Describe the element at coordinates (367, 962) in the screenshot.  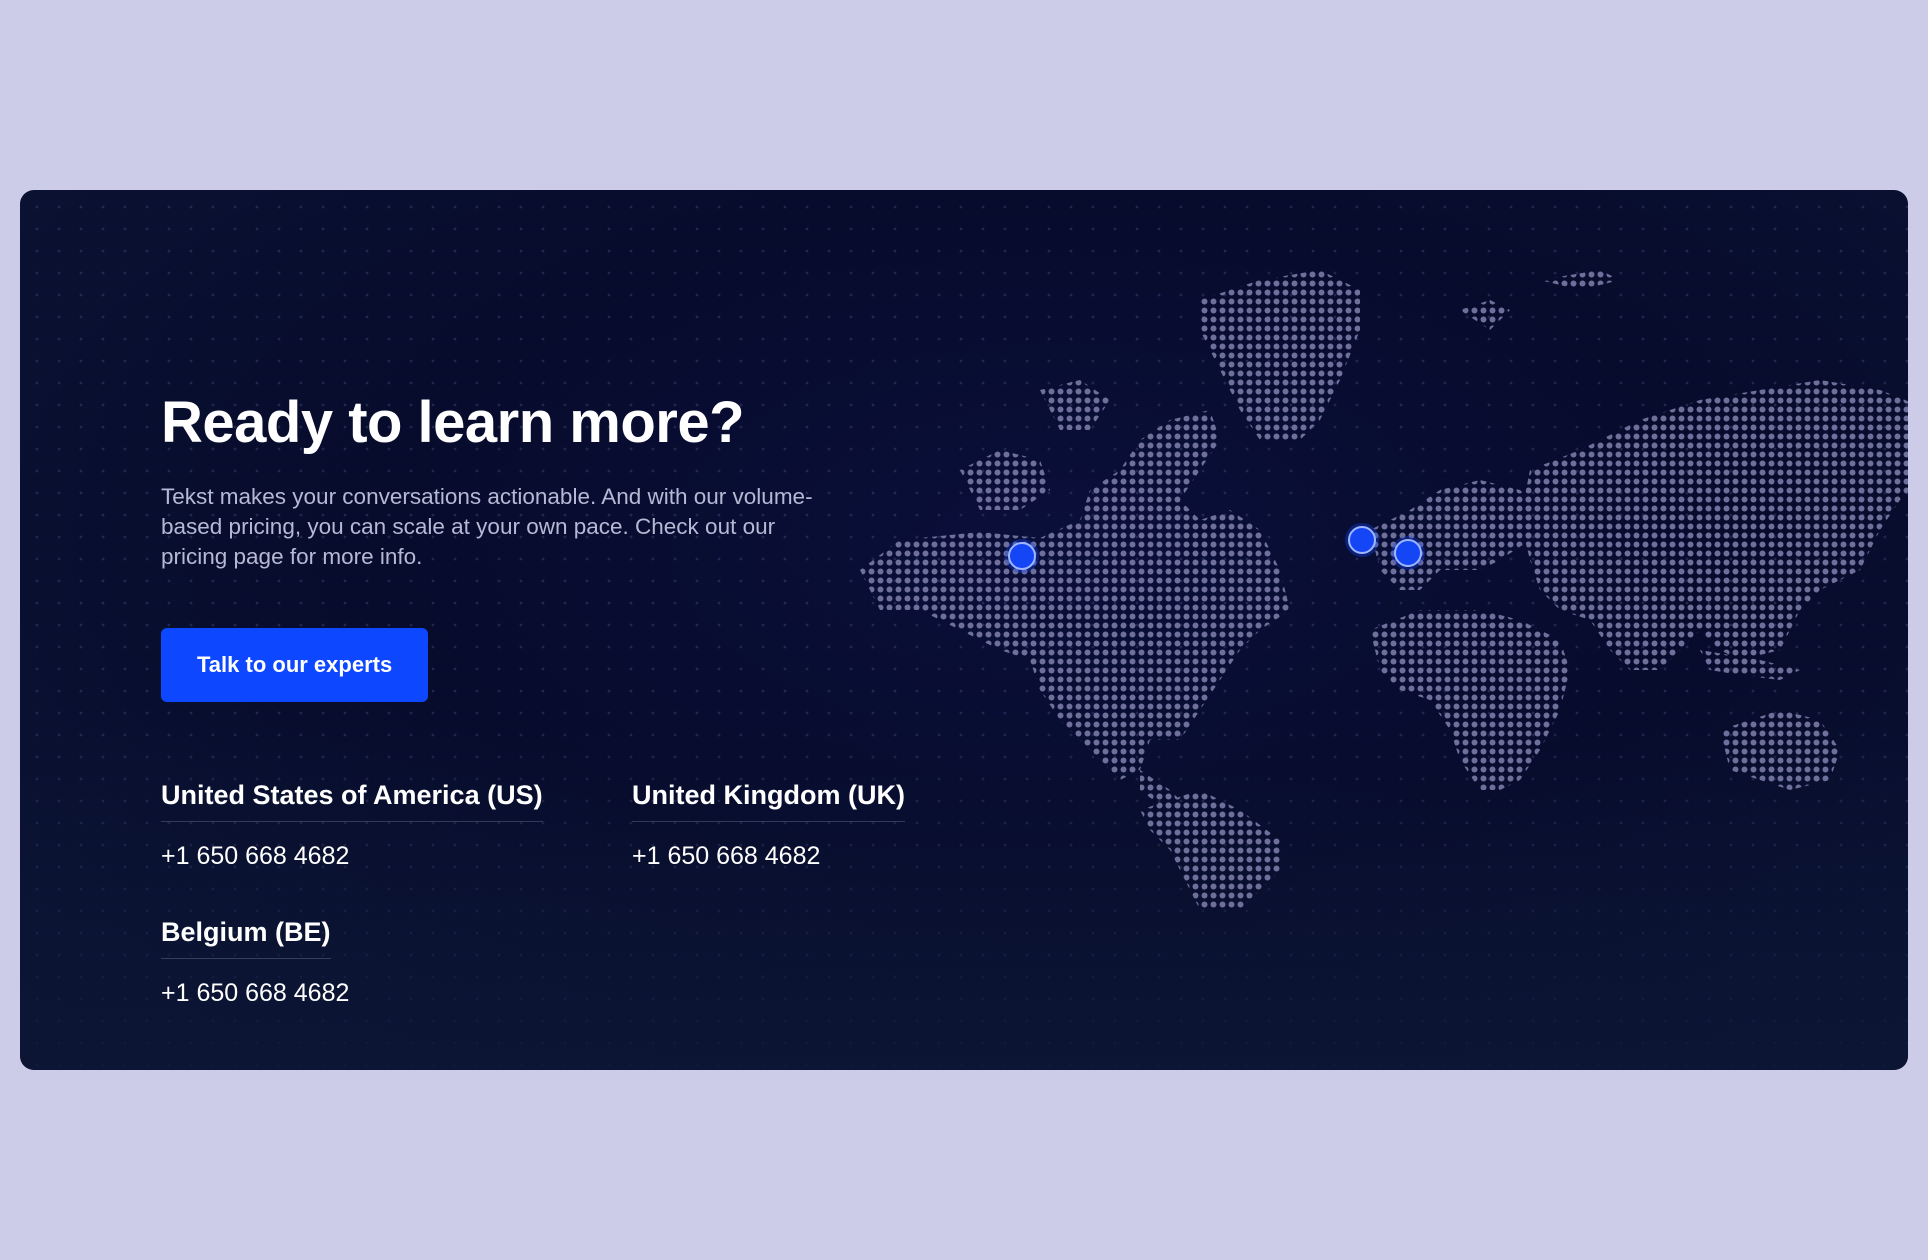
I see `office-be: Belgium (BE) +1 650 668 4682` at that location.